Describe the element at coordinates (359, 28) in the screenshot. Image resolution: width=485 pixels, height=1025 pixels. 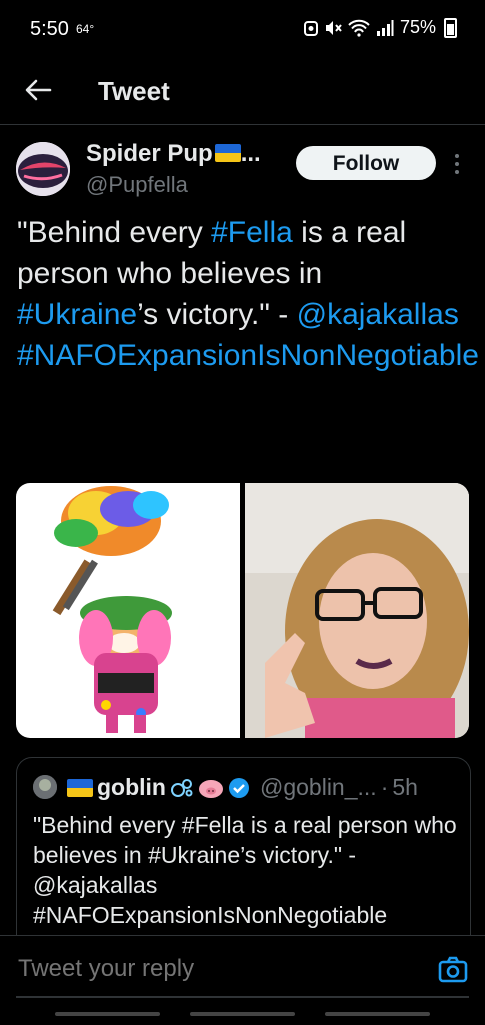
I see `wifi-icon` at that location.